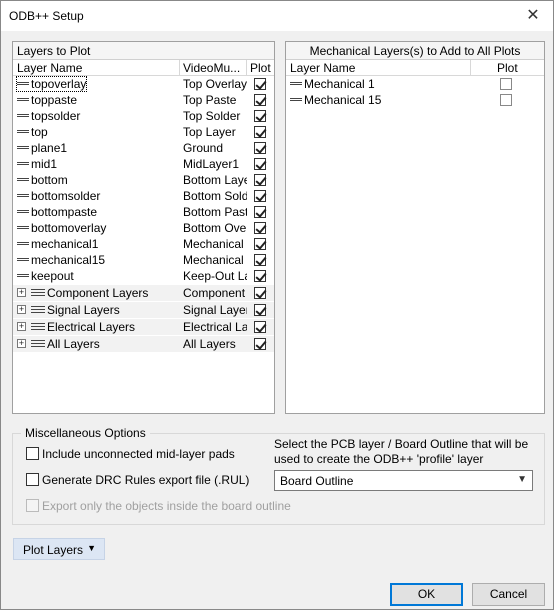 This screenshot has height=610, width=554. What do you see at coordinates (143, 132) in the screenshot?
I see `layer-row: top Top Layer` at bounding box center [143, 132].